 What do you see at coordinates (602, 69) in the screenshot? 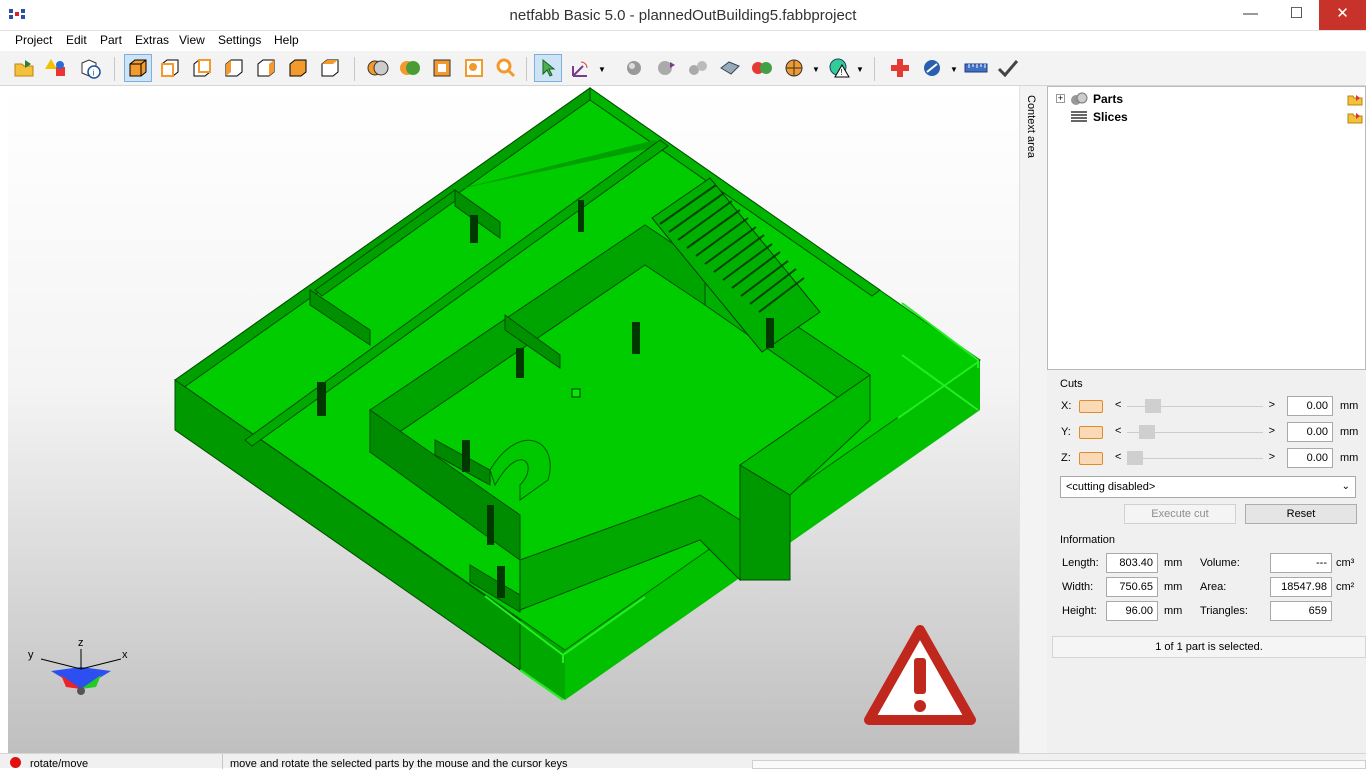
I see `rotate-dropdown-icon: ▼` at bounding box center [602, 69].